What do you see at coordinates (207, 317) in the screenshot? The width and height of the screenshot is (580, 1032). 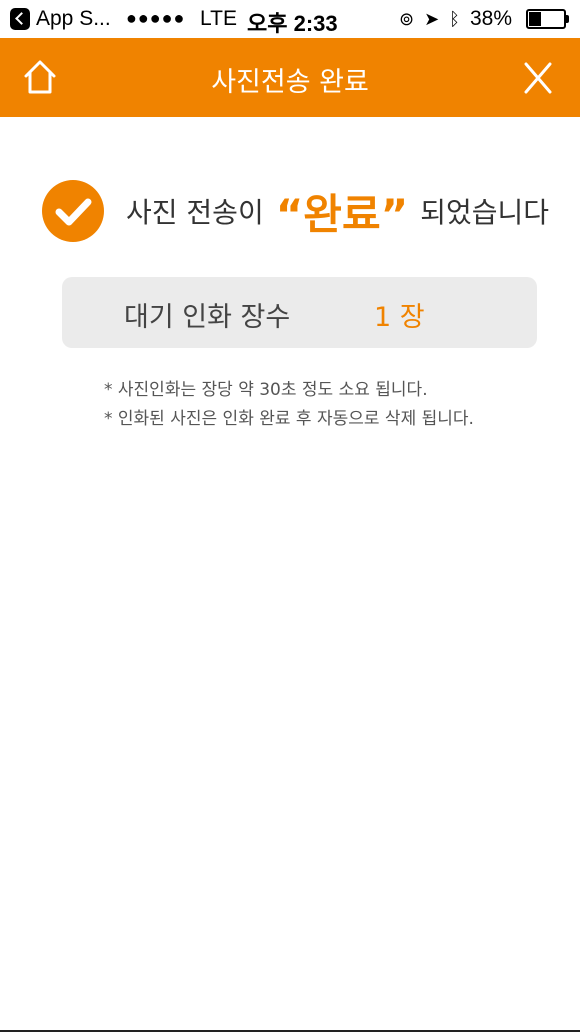 I see `pending-print-label: 대기 인화 장수` at bounding box center [207, 317].